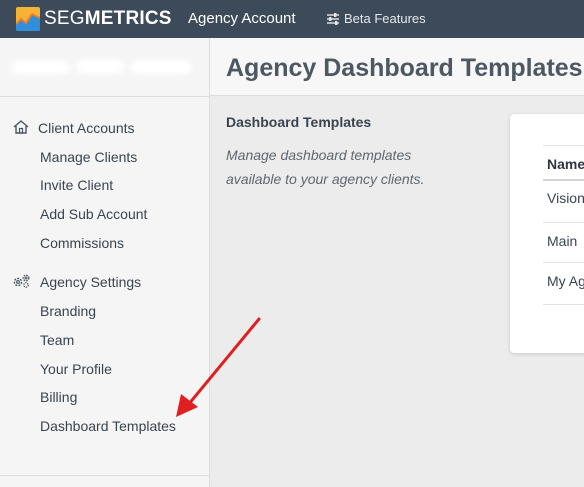  I want to click on sidebar-item-billing: Billing, so click(58, 397).